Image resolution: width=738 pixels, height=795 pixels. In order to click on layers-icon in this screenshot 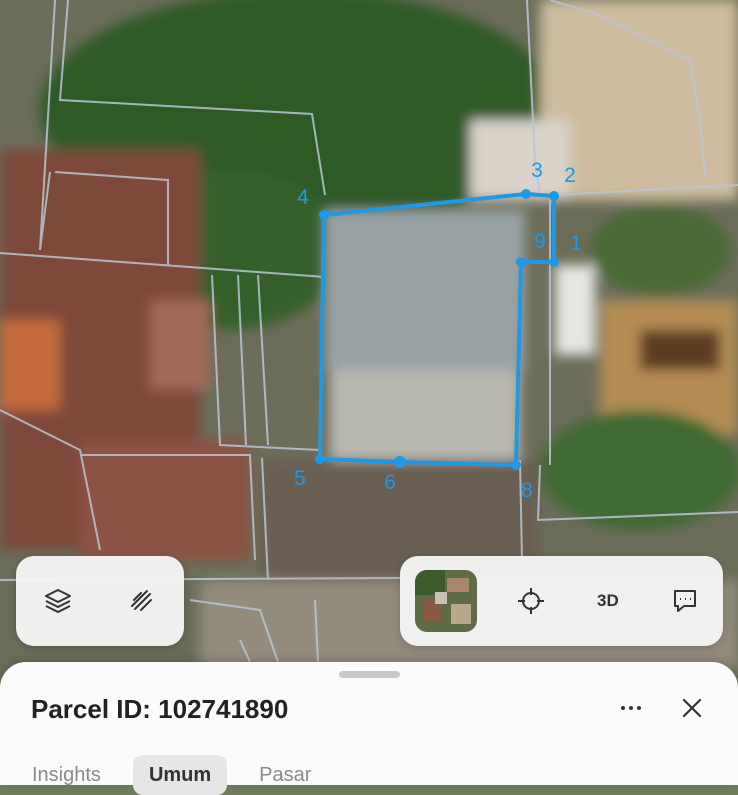, I will do `click(58, 601)`.